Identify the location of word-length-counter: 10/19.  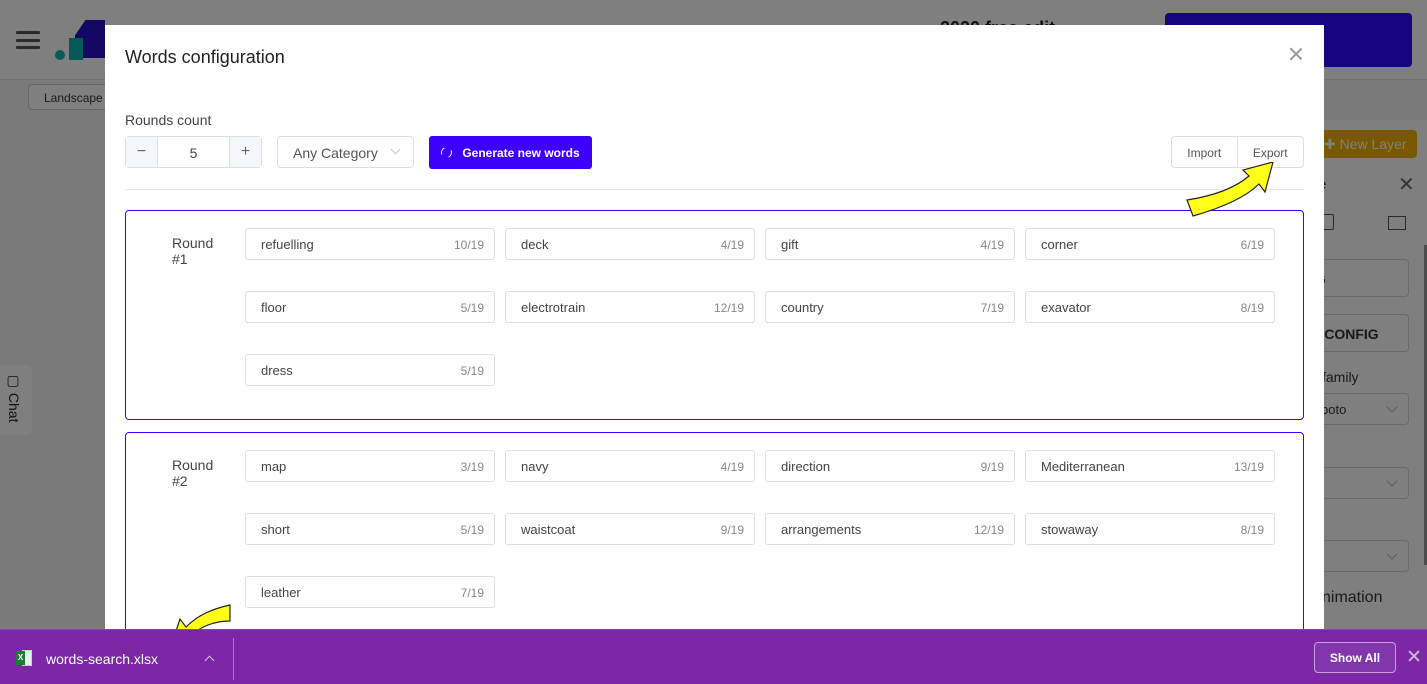
(468, 245).